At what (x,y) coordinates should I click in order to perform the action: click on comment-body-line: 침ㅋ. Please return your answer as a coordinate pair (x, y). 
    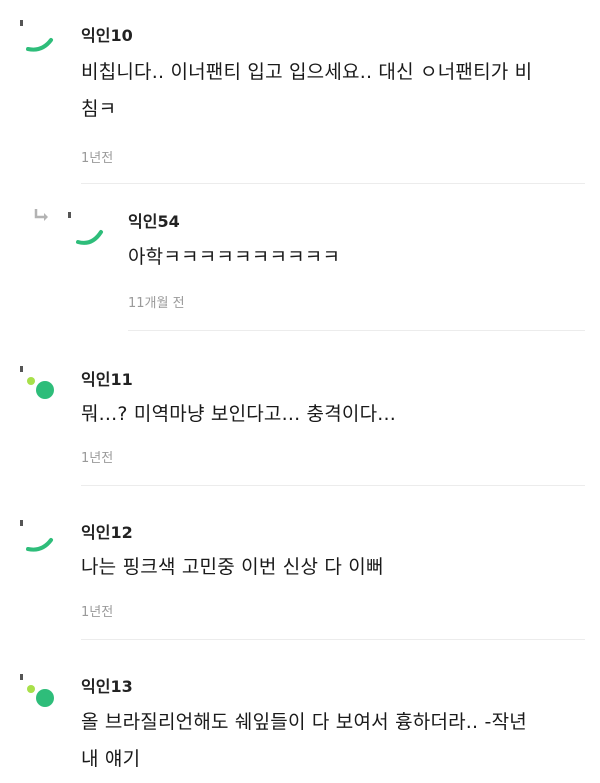
    Looking at the image, I should click on (99, 109).